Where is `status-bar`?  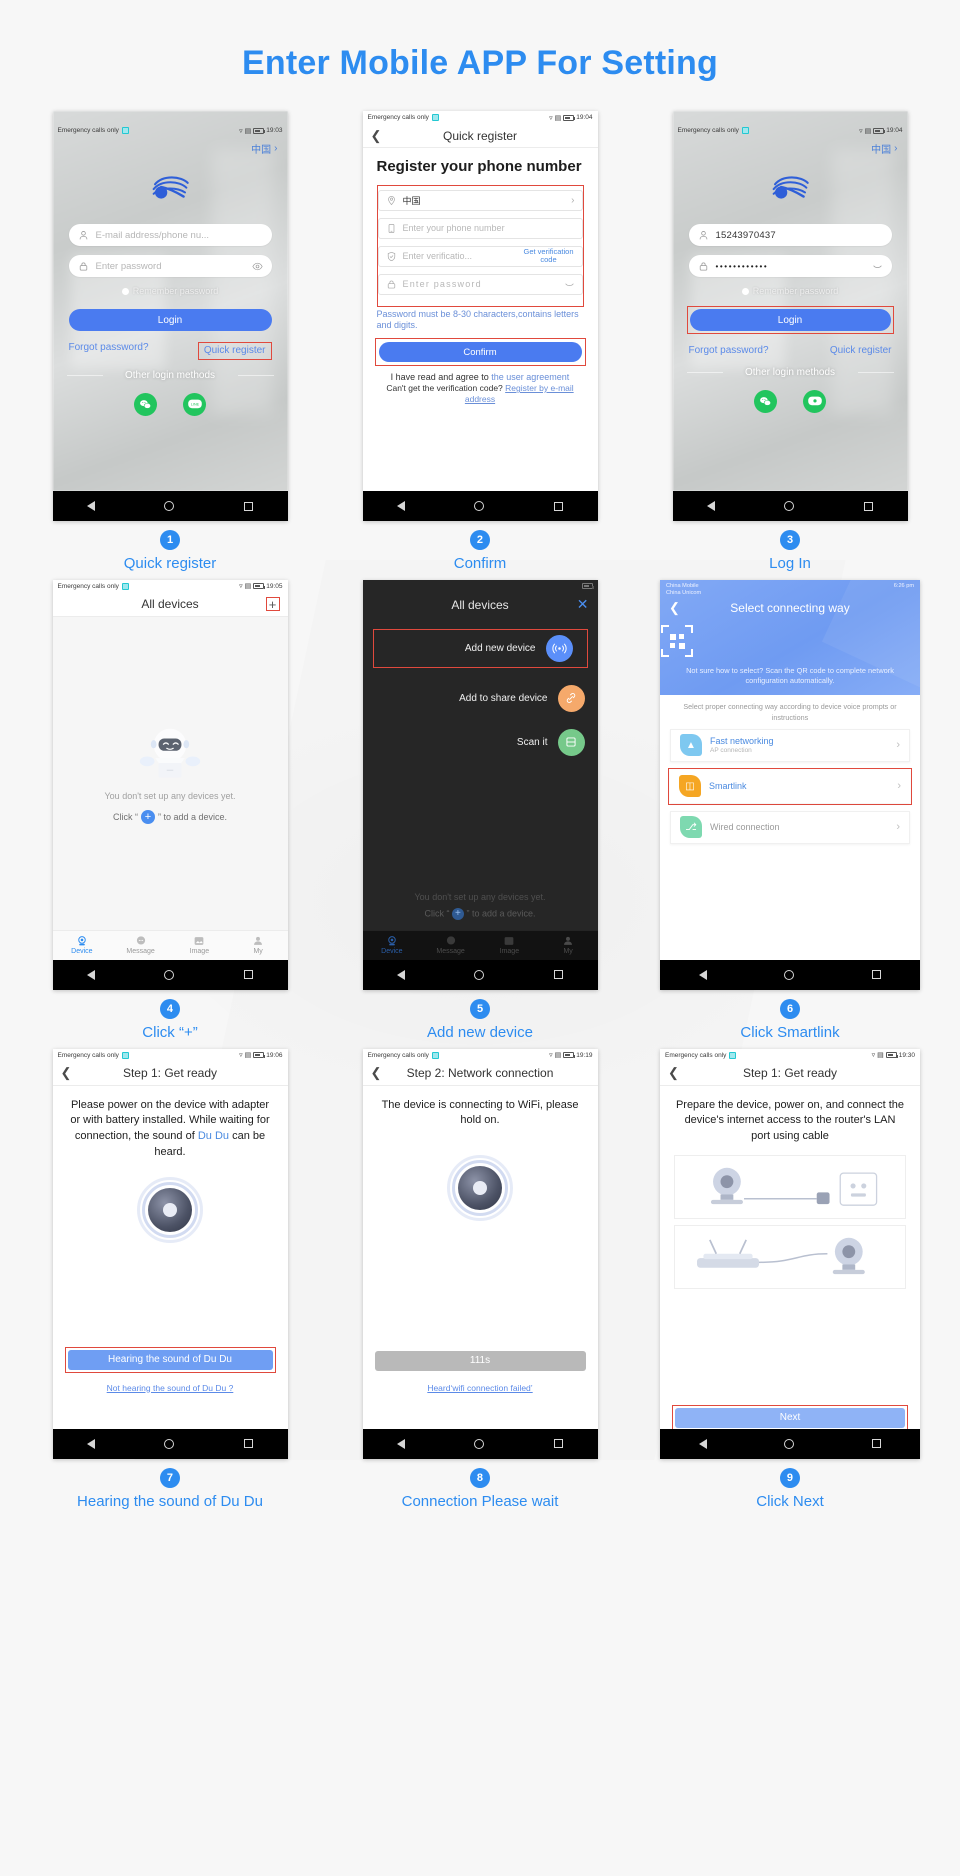 status-bar is located at coordinates (480, 586).